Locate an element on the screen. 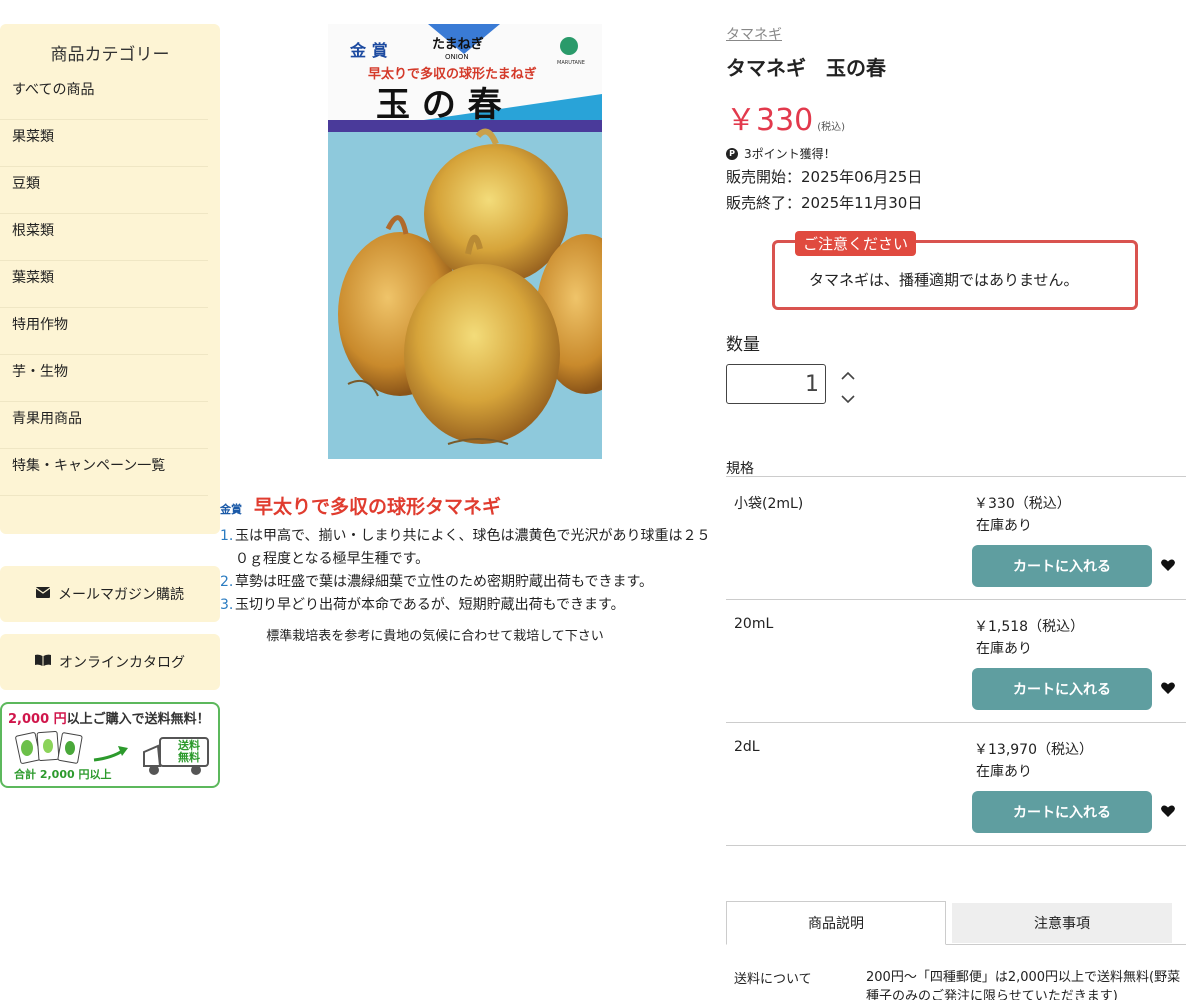  caution-text: タマネギは、播種適期ではありません。 is located at coordinates (944, 280).